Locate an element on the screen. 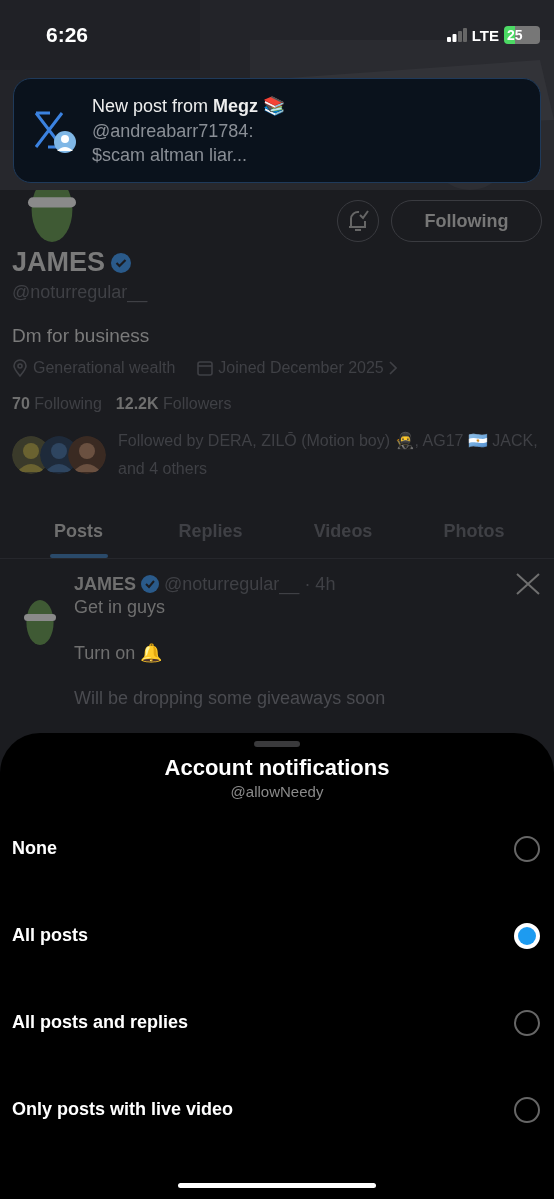 Image resolution: width=554 pixels, height=1199 pixels. post-text: Get in guys is located at coordinates (120, 607).